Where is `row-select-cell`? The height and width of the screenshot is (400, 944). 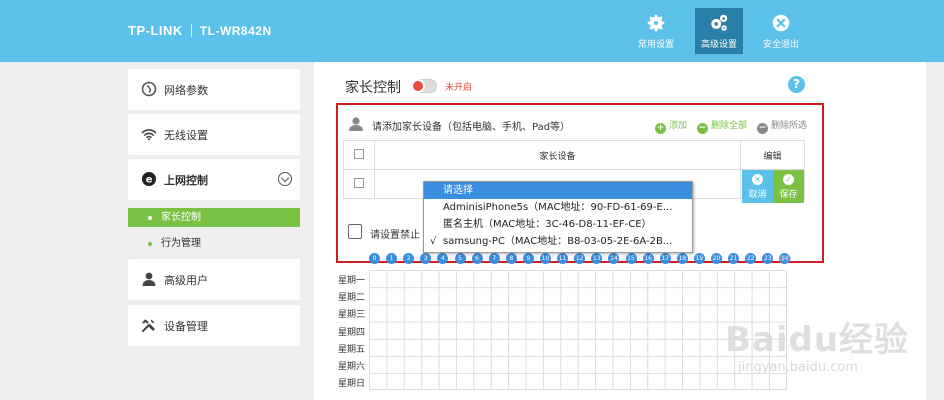
row-select-cell is located at coordinates (359, 184).